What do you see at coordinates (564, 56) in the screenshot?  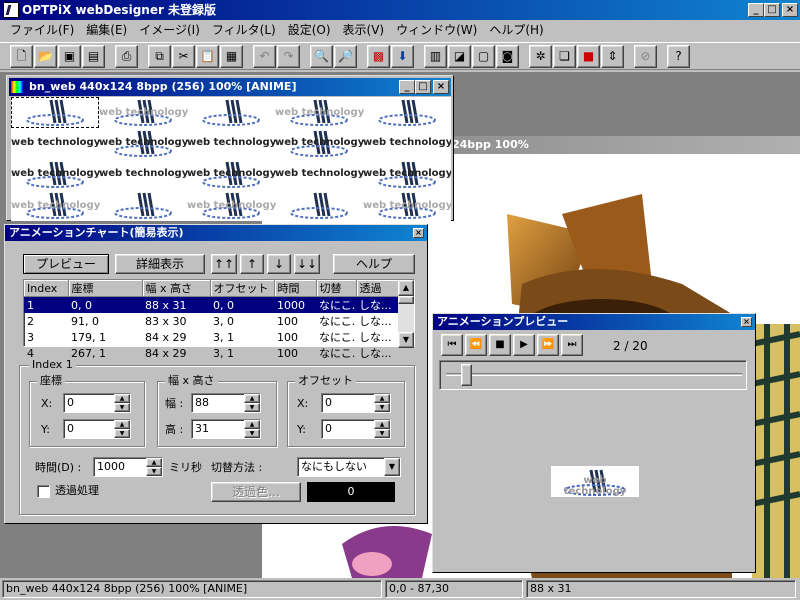 I see `layers-icon: ❏` at bounding box center [564, 56].